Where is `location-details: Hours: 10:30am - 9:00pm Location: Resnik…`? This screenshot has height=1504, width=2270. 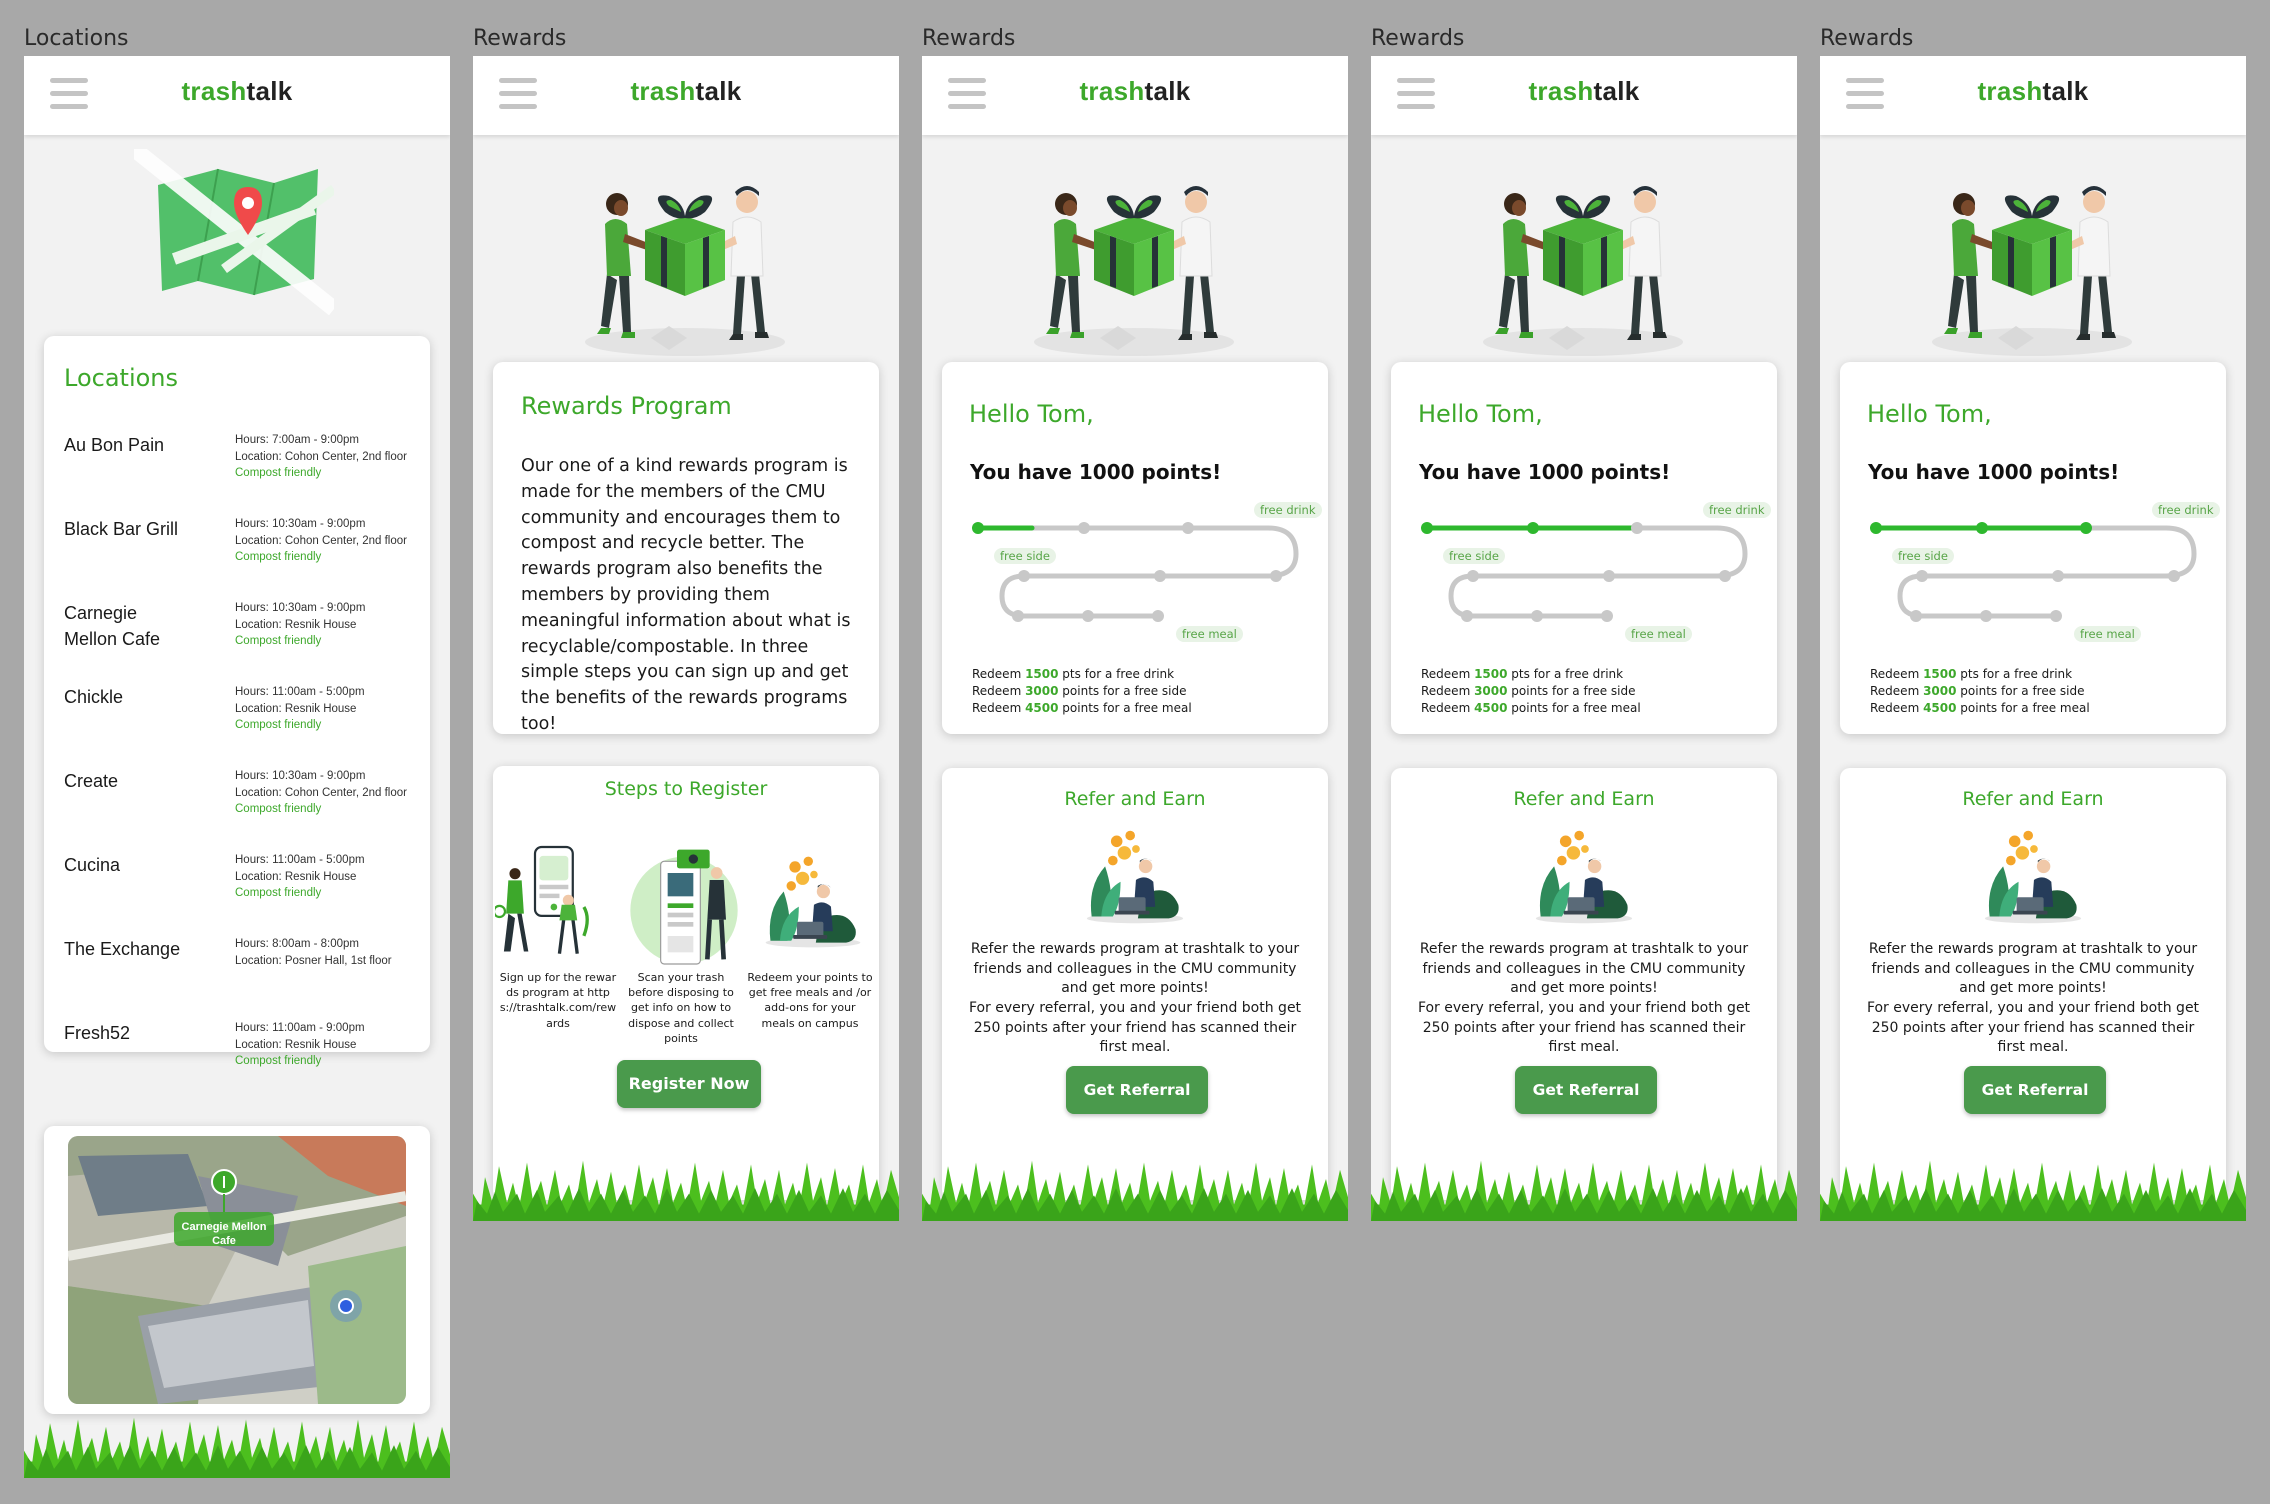
location-details: Hours: 10:30am - 9:00pm Location: Resnik… is located at coordinates (300, 624).